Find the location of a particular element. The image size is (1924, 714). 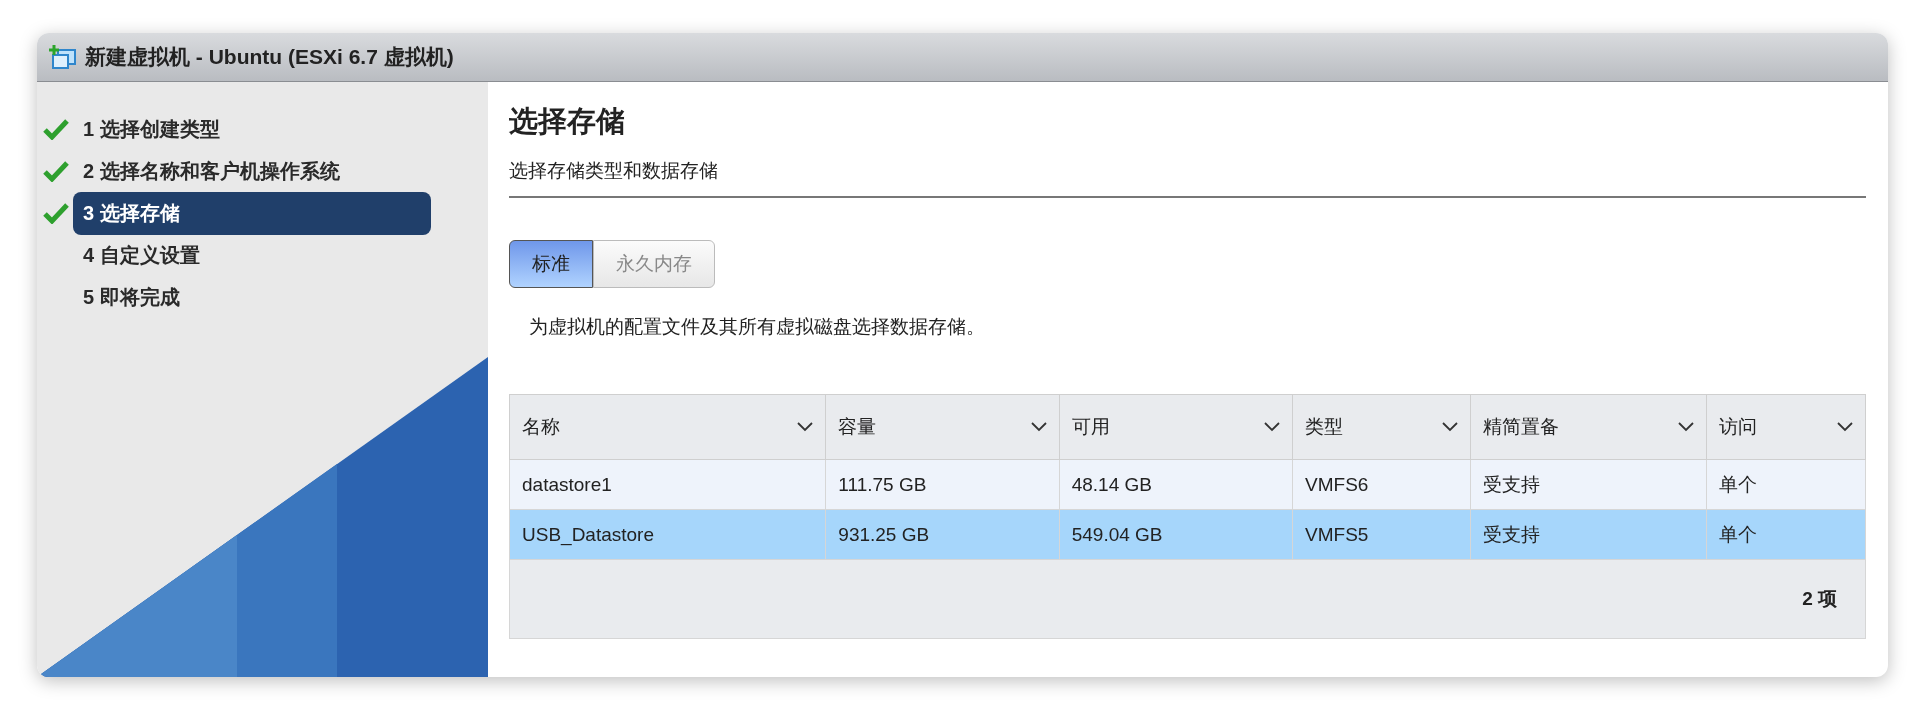

wizard-step: 5 即将完成 is located at coordinates (252, 297).